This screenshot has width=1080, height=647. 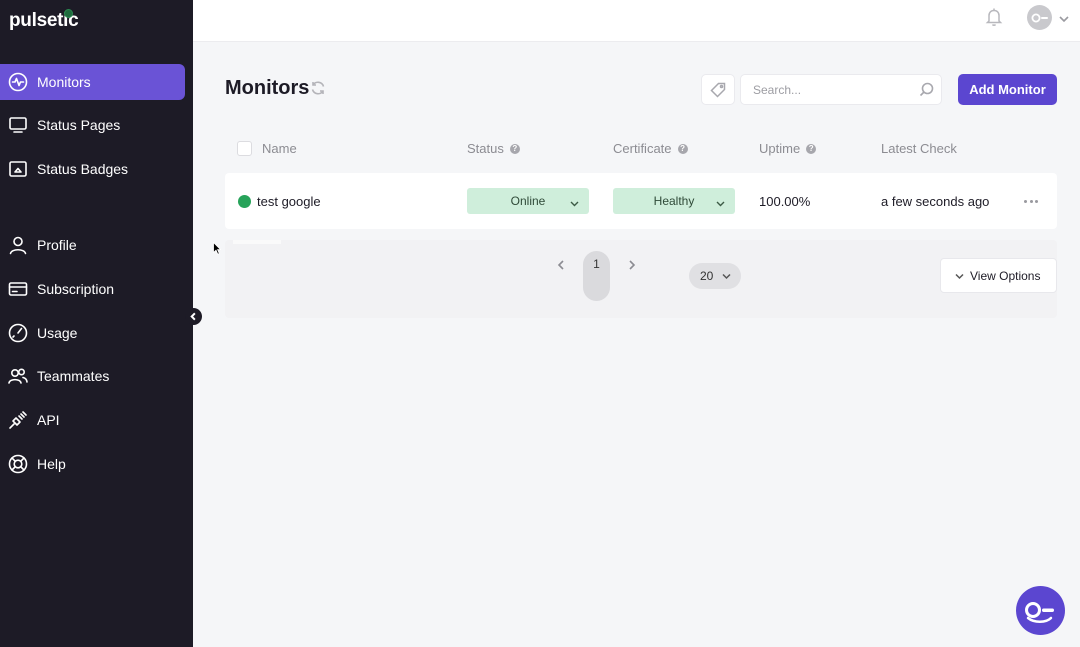 I want to click on search-input, so click(x=826, y=89).